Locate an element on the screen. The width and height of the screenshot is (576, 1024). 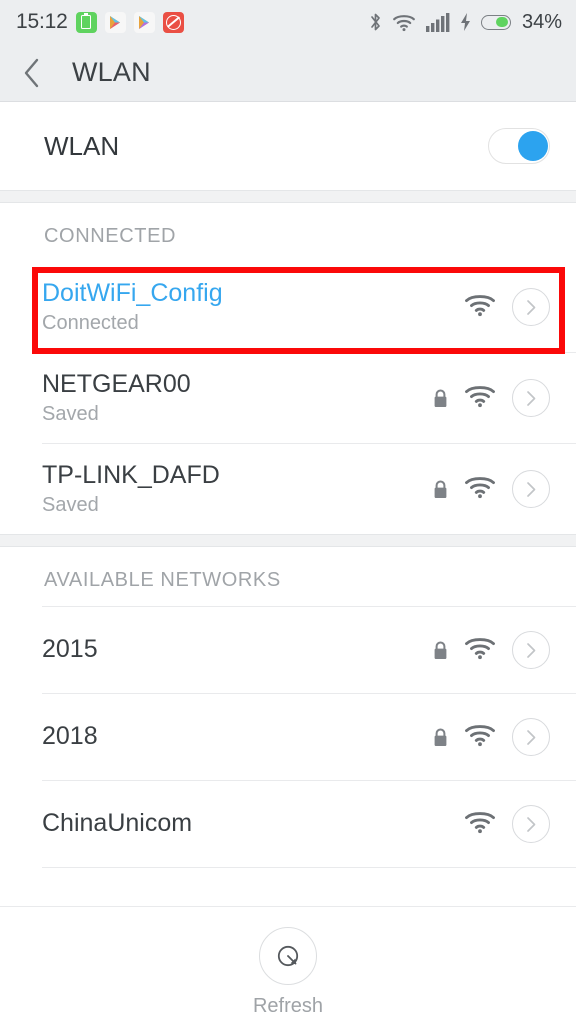
no-entry-icon is located at coordinates (173, 22).